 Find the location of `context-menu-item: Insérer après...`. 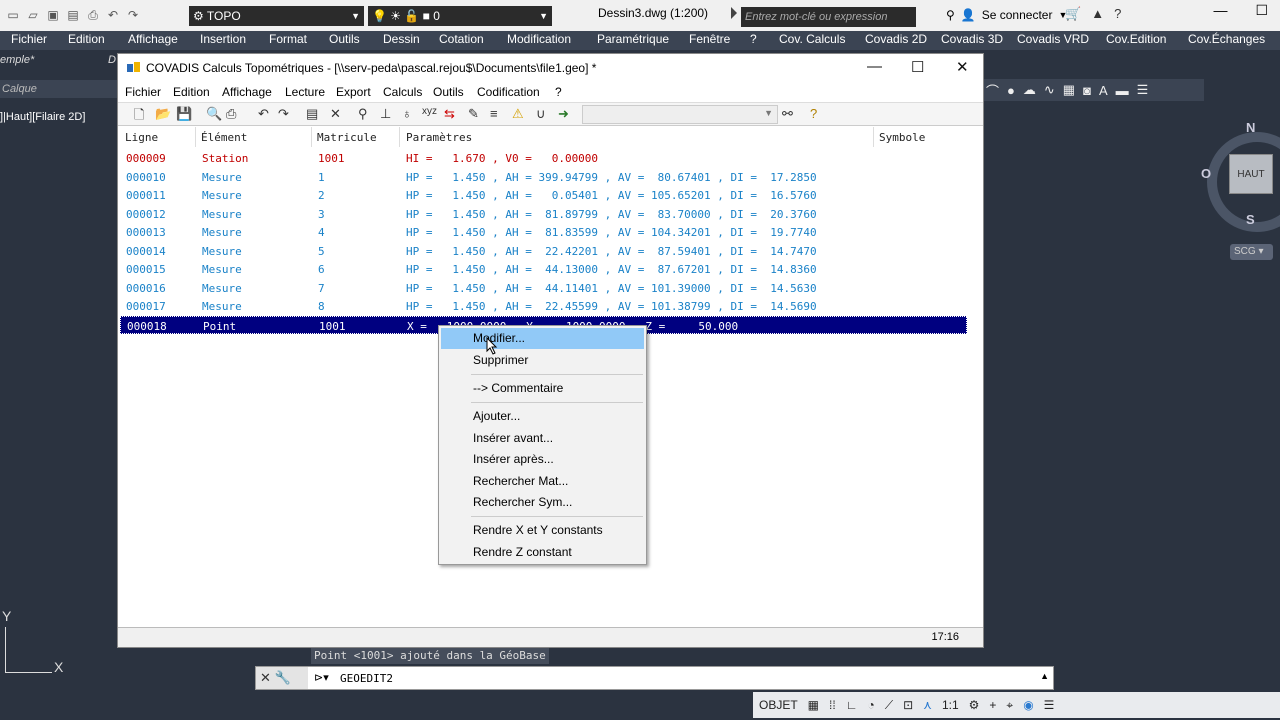

context-menu-item: Insérer après... is located at coordinates (542, 459).